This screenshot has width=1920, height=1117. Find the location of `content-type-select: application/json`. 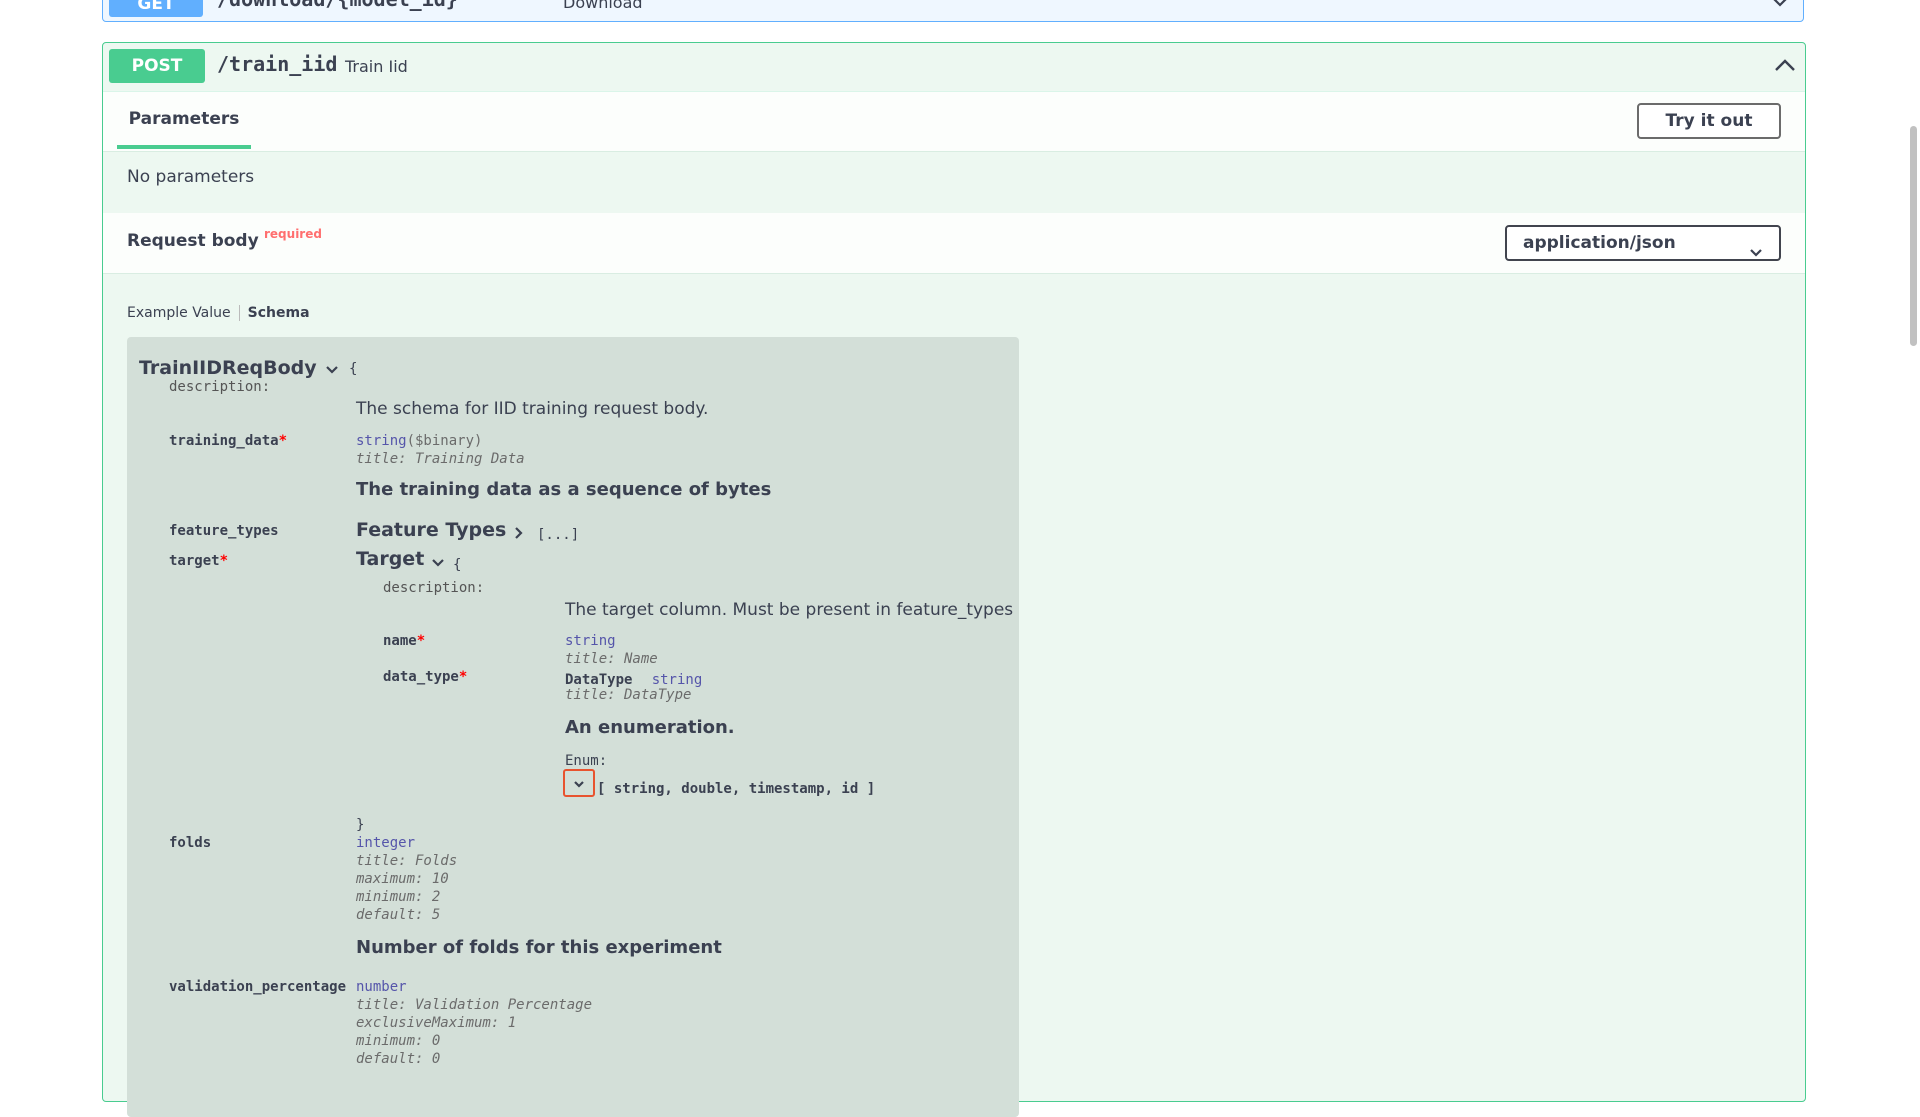

content-type-select: application/json is located at coordinates (1643, 243).